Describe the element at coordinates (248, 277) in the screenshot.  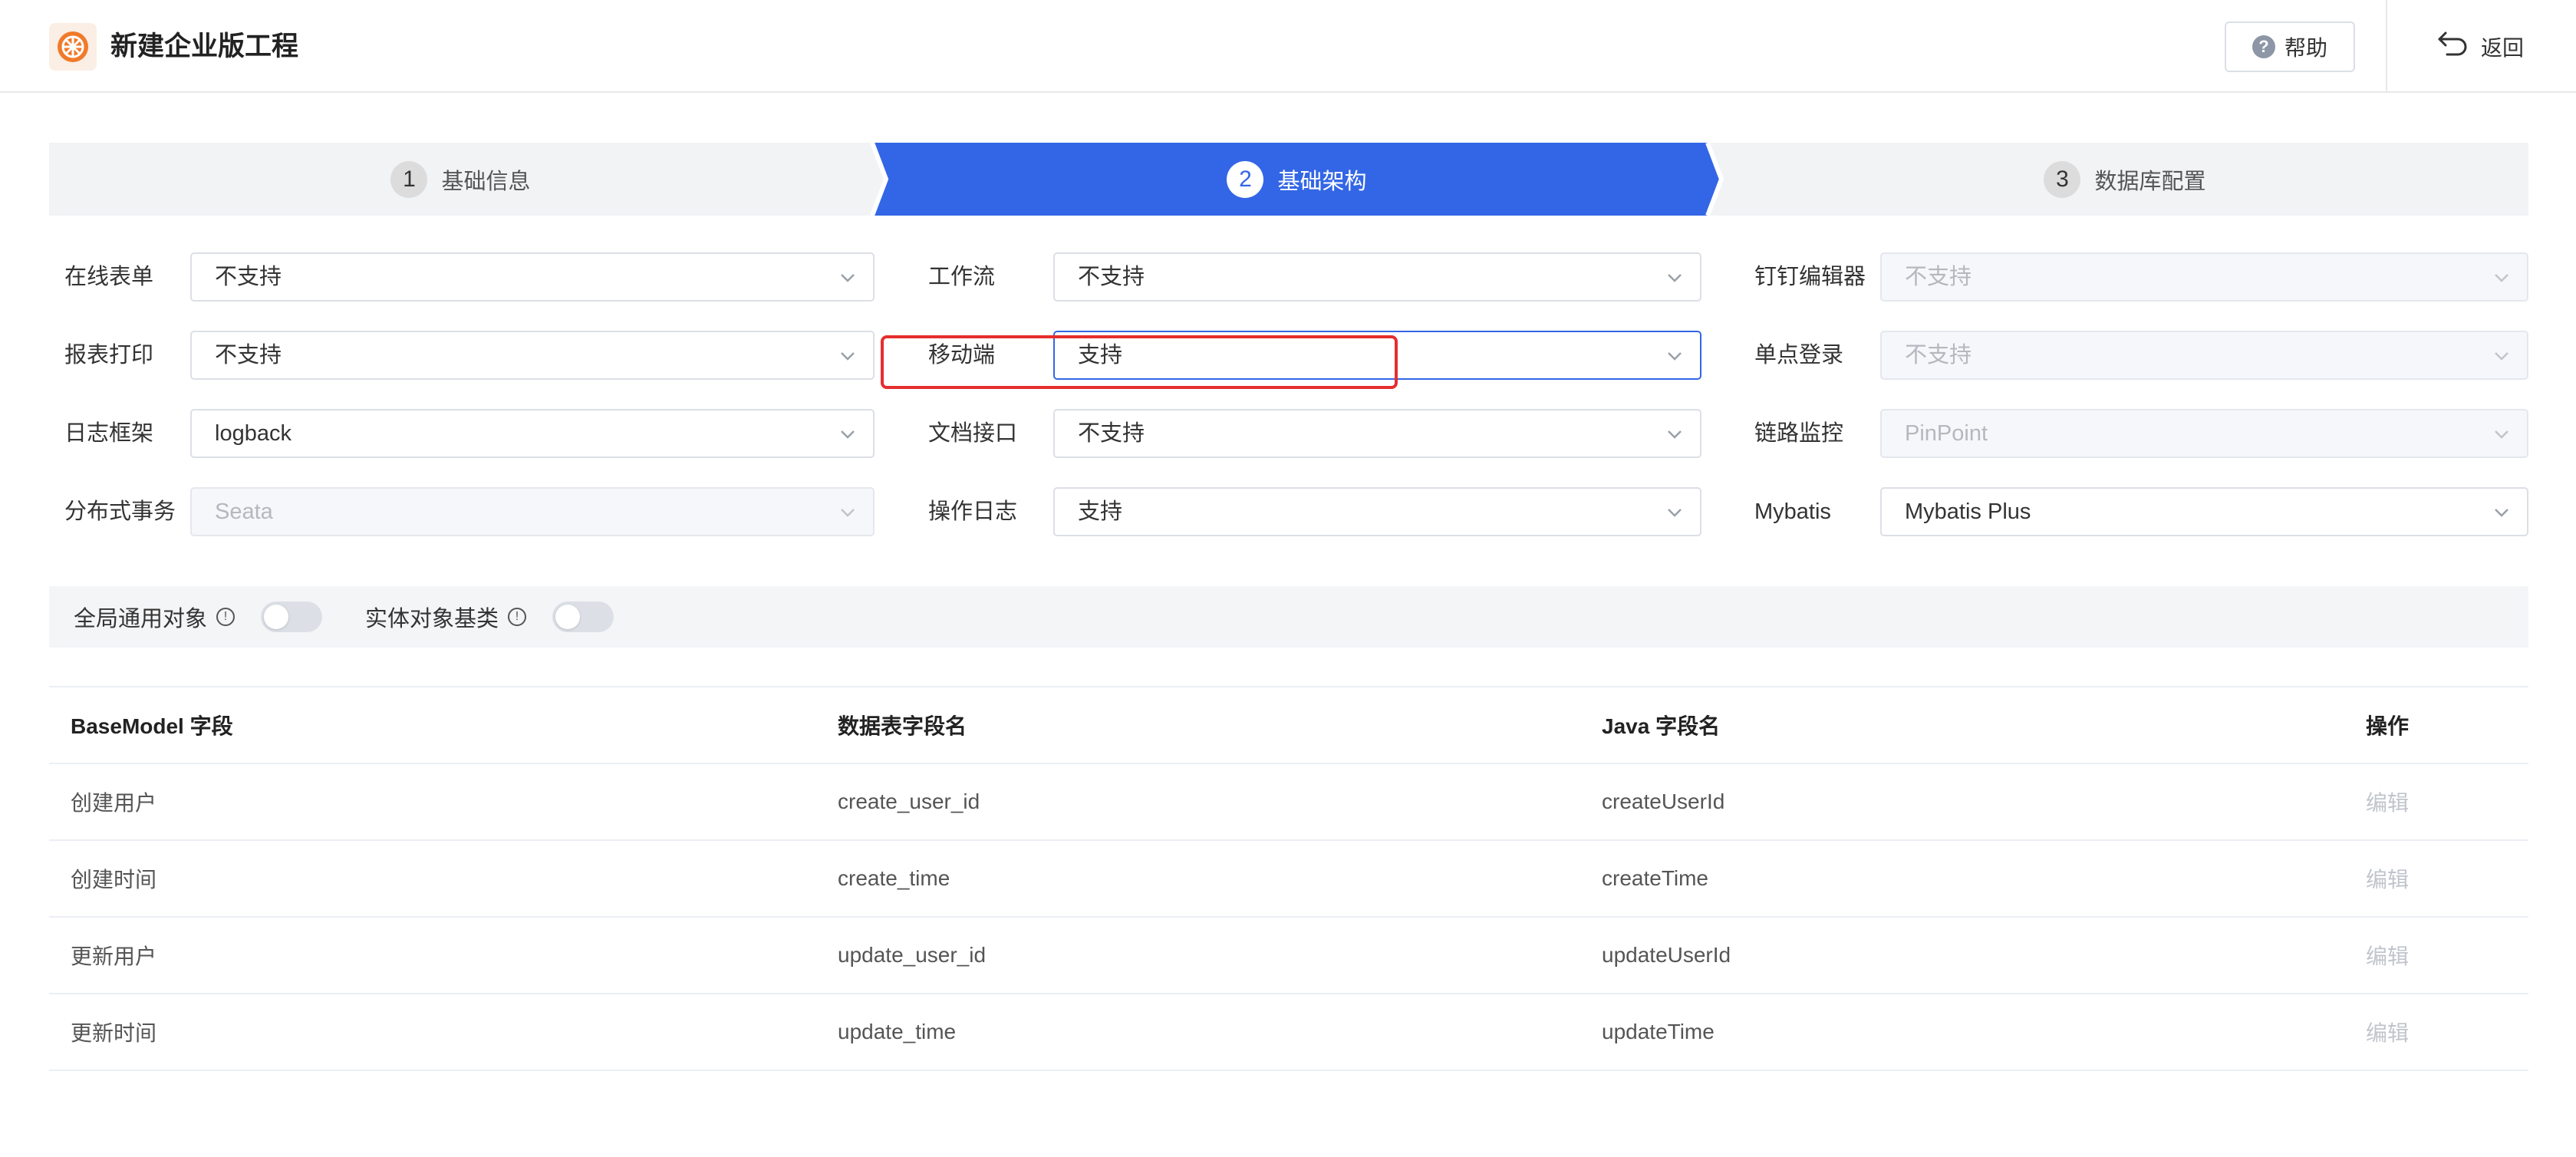
I see `online-form-value: 不支持` at that location.